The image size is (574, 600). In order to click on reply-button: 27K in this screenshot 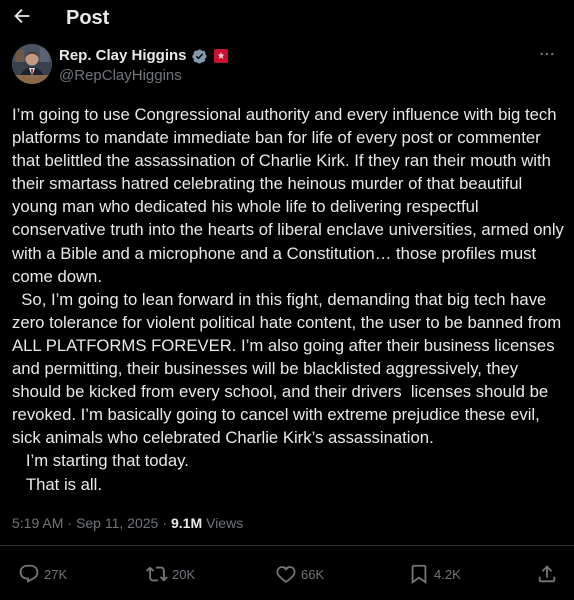, I will do `click(42, 574)`.